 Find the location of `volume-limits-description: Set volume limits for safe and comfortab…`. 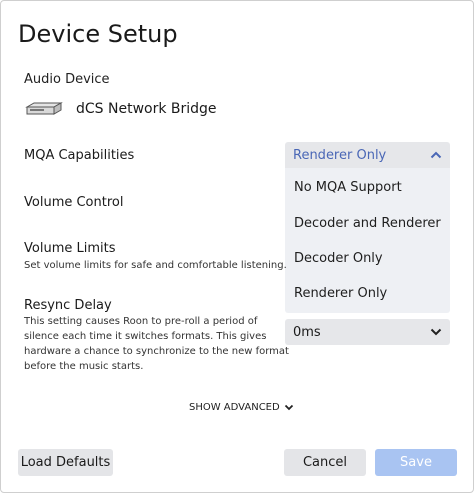

volume-limits-description: Set volume limits for safe and comfortab… is located at coordinates (155, 265).